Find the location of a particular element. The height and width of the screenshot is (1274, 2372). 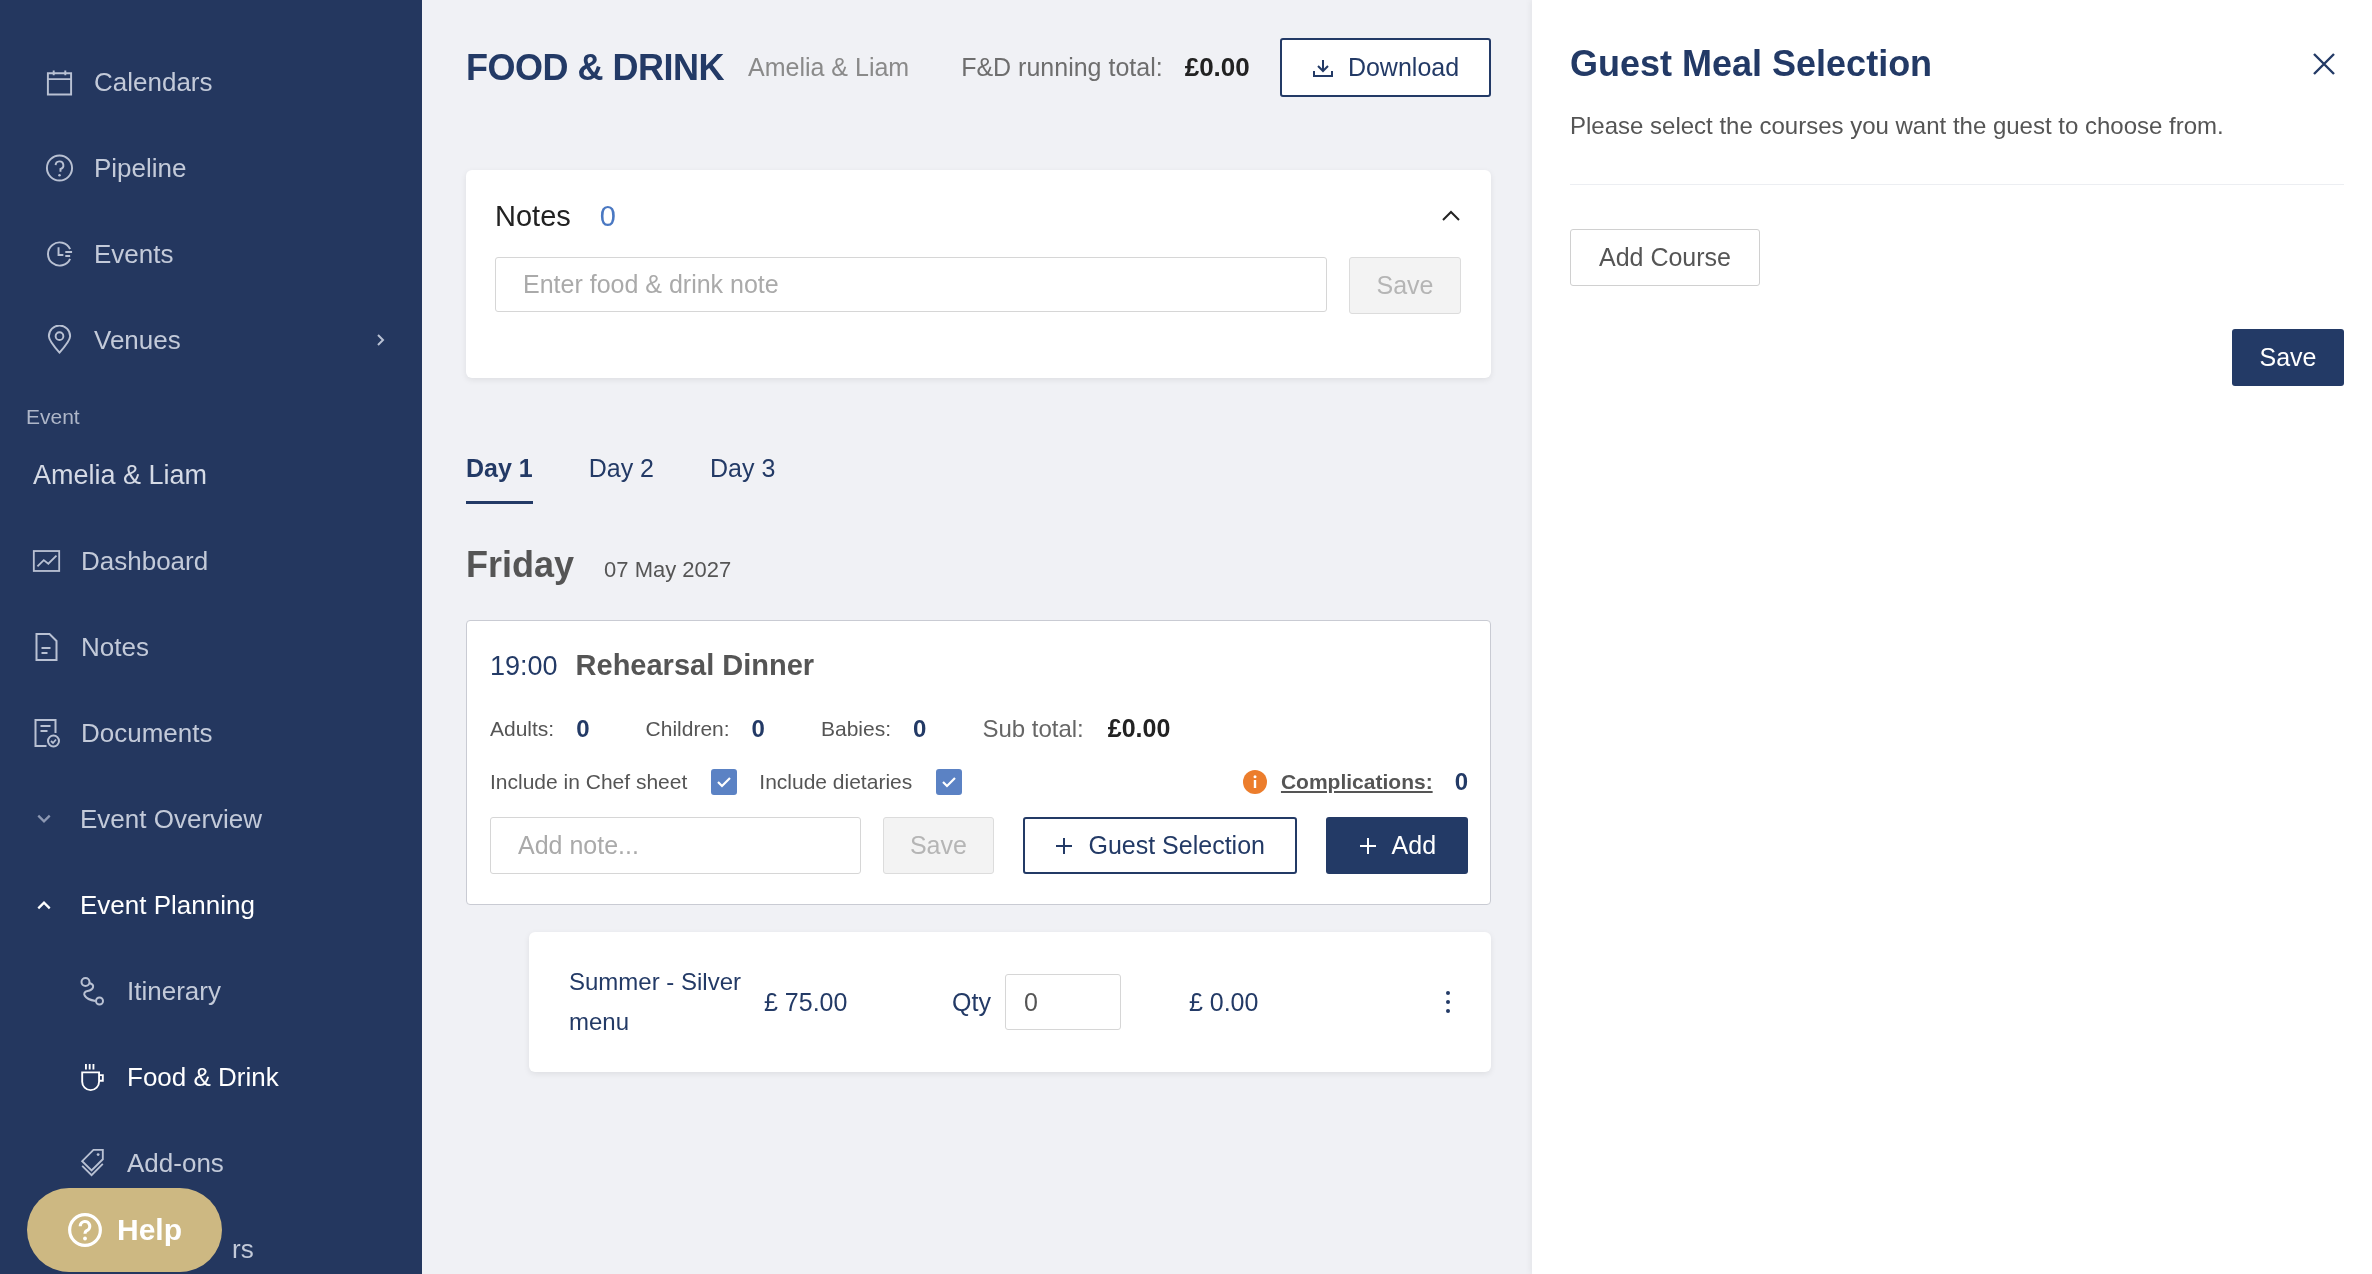

count-label: Adults: is located at coordinates (522, 728).